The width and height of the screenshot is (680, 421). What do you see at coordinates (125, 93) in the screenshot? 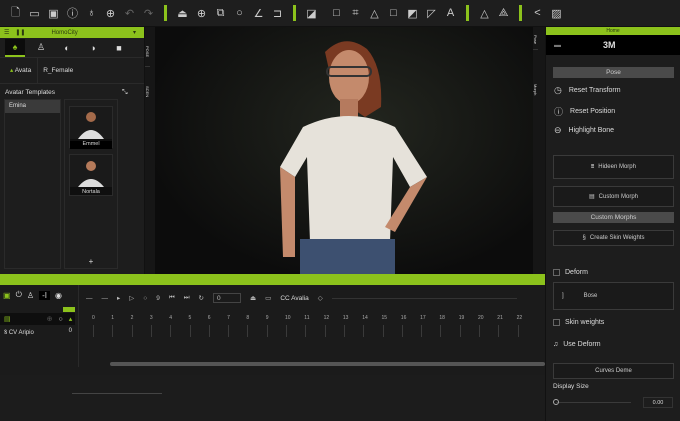
I see `collapse-icon: ⤡` at bounding box center [125, 93].